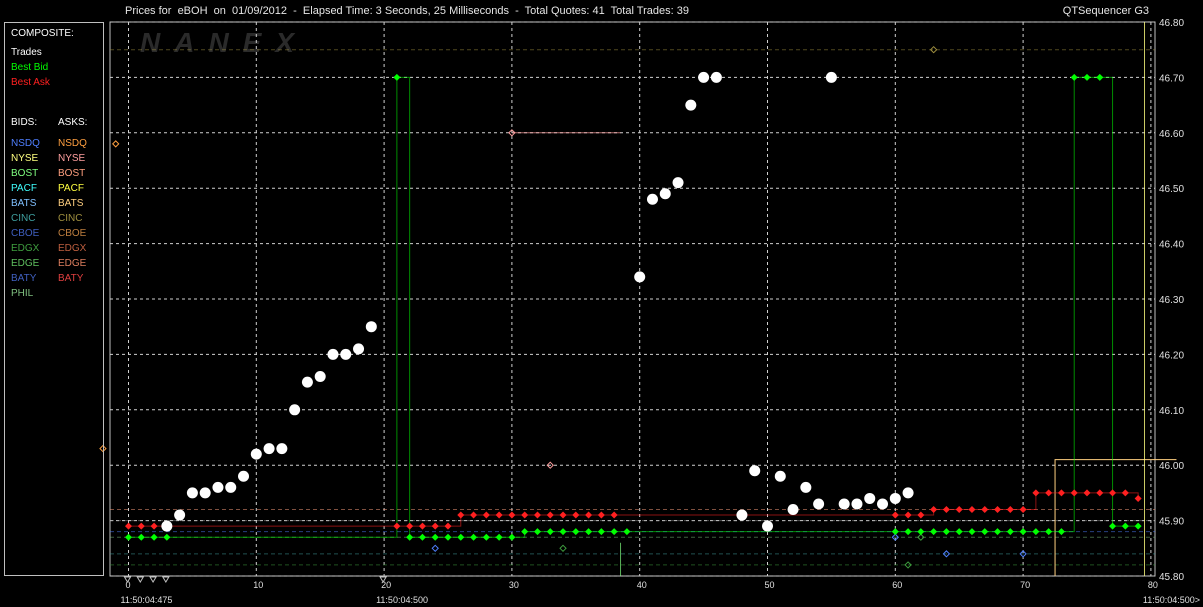 The width and height of the screenshot is (1203, 607). What do you see at coordinates (71, 188) in the screenshot?
I see `legend-ask-item: PACF` at bounding box center [71, 188].